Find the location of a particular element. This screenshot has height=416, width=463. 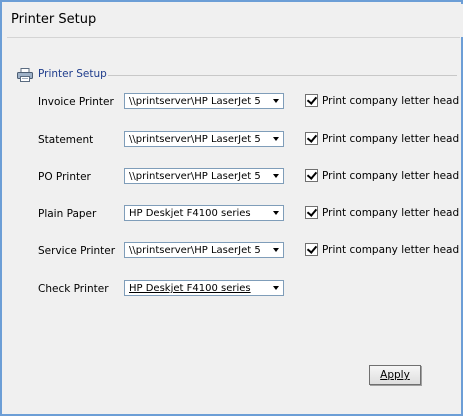

service-letterhead-checkbox is located at coordinates (311, 249).